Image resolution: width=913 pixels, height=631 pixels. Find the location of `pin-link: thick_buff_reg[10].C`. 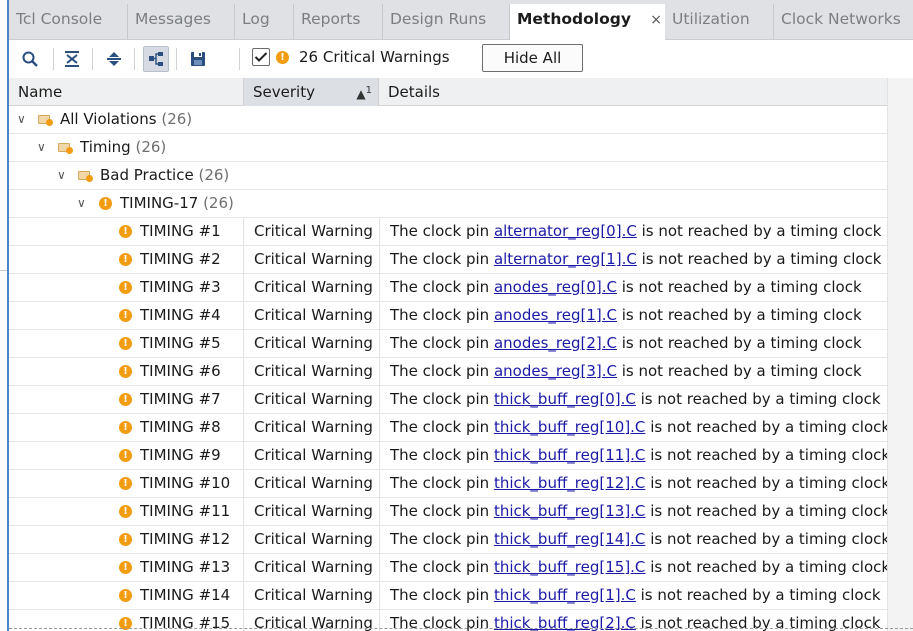

pin-link: thick_buff_reg[10].C is located at coordinates (569, 427).